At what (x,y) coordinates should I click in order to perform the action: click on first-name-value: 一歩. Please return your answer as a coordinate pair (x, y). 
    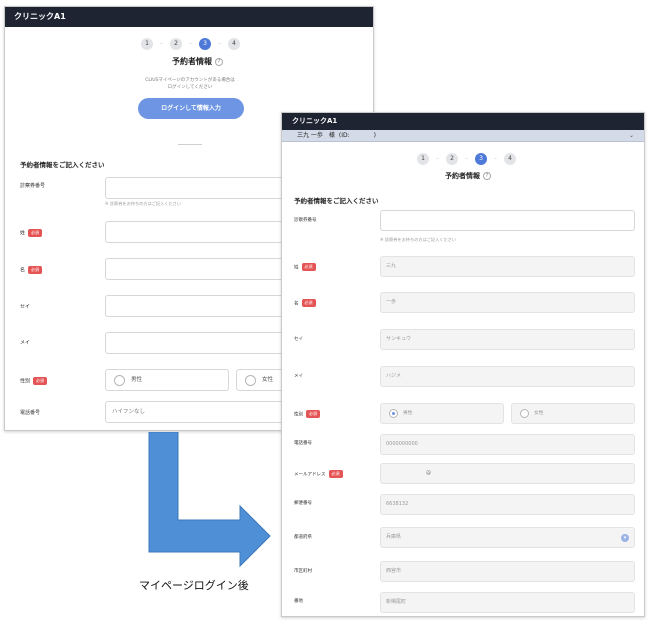
    Looking at the image, I should click on (391, 302).